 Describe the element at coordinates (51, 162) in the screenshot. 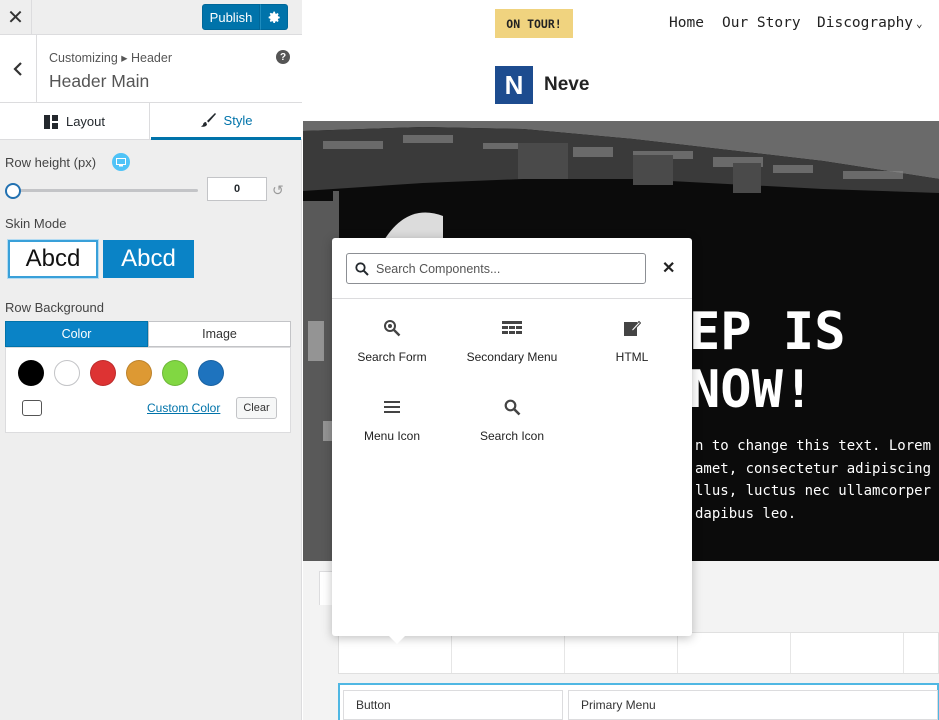

I see `row-height-label: Row height (px)` at that location.